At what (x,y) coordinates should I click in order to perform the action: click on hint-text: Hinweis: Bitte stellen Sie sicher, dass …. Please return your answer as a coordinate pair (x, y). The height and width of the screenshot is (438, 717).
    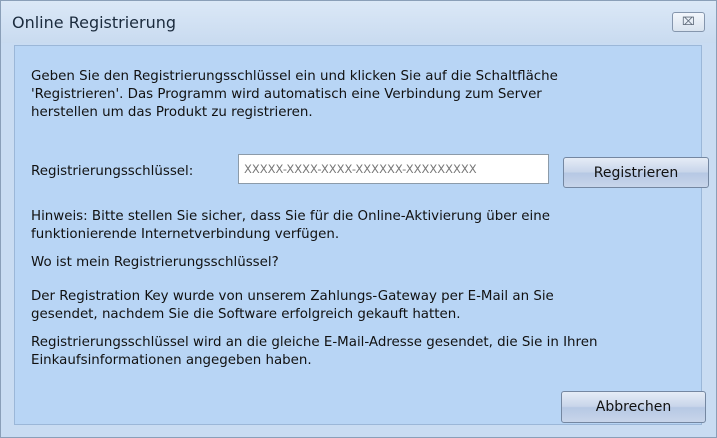
    Looking at the image, I should click on (290, 226).